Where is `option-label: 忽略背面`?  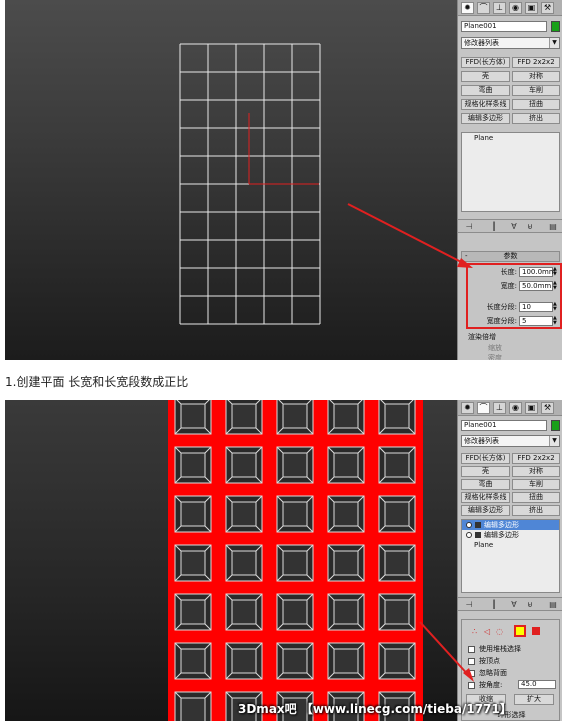
option-label: 忽略背面 is located at coordinates (493, 673).